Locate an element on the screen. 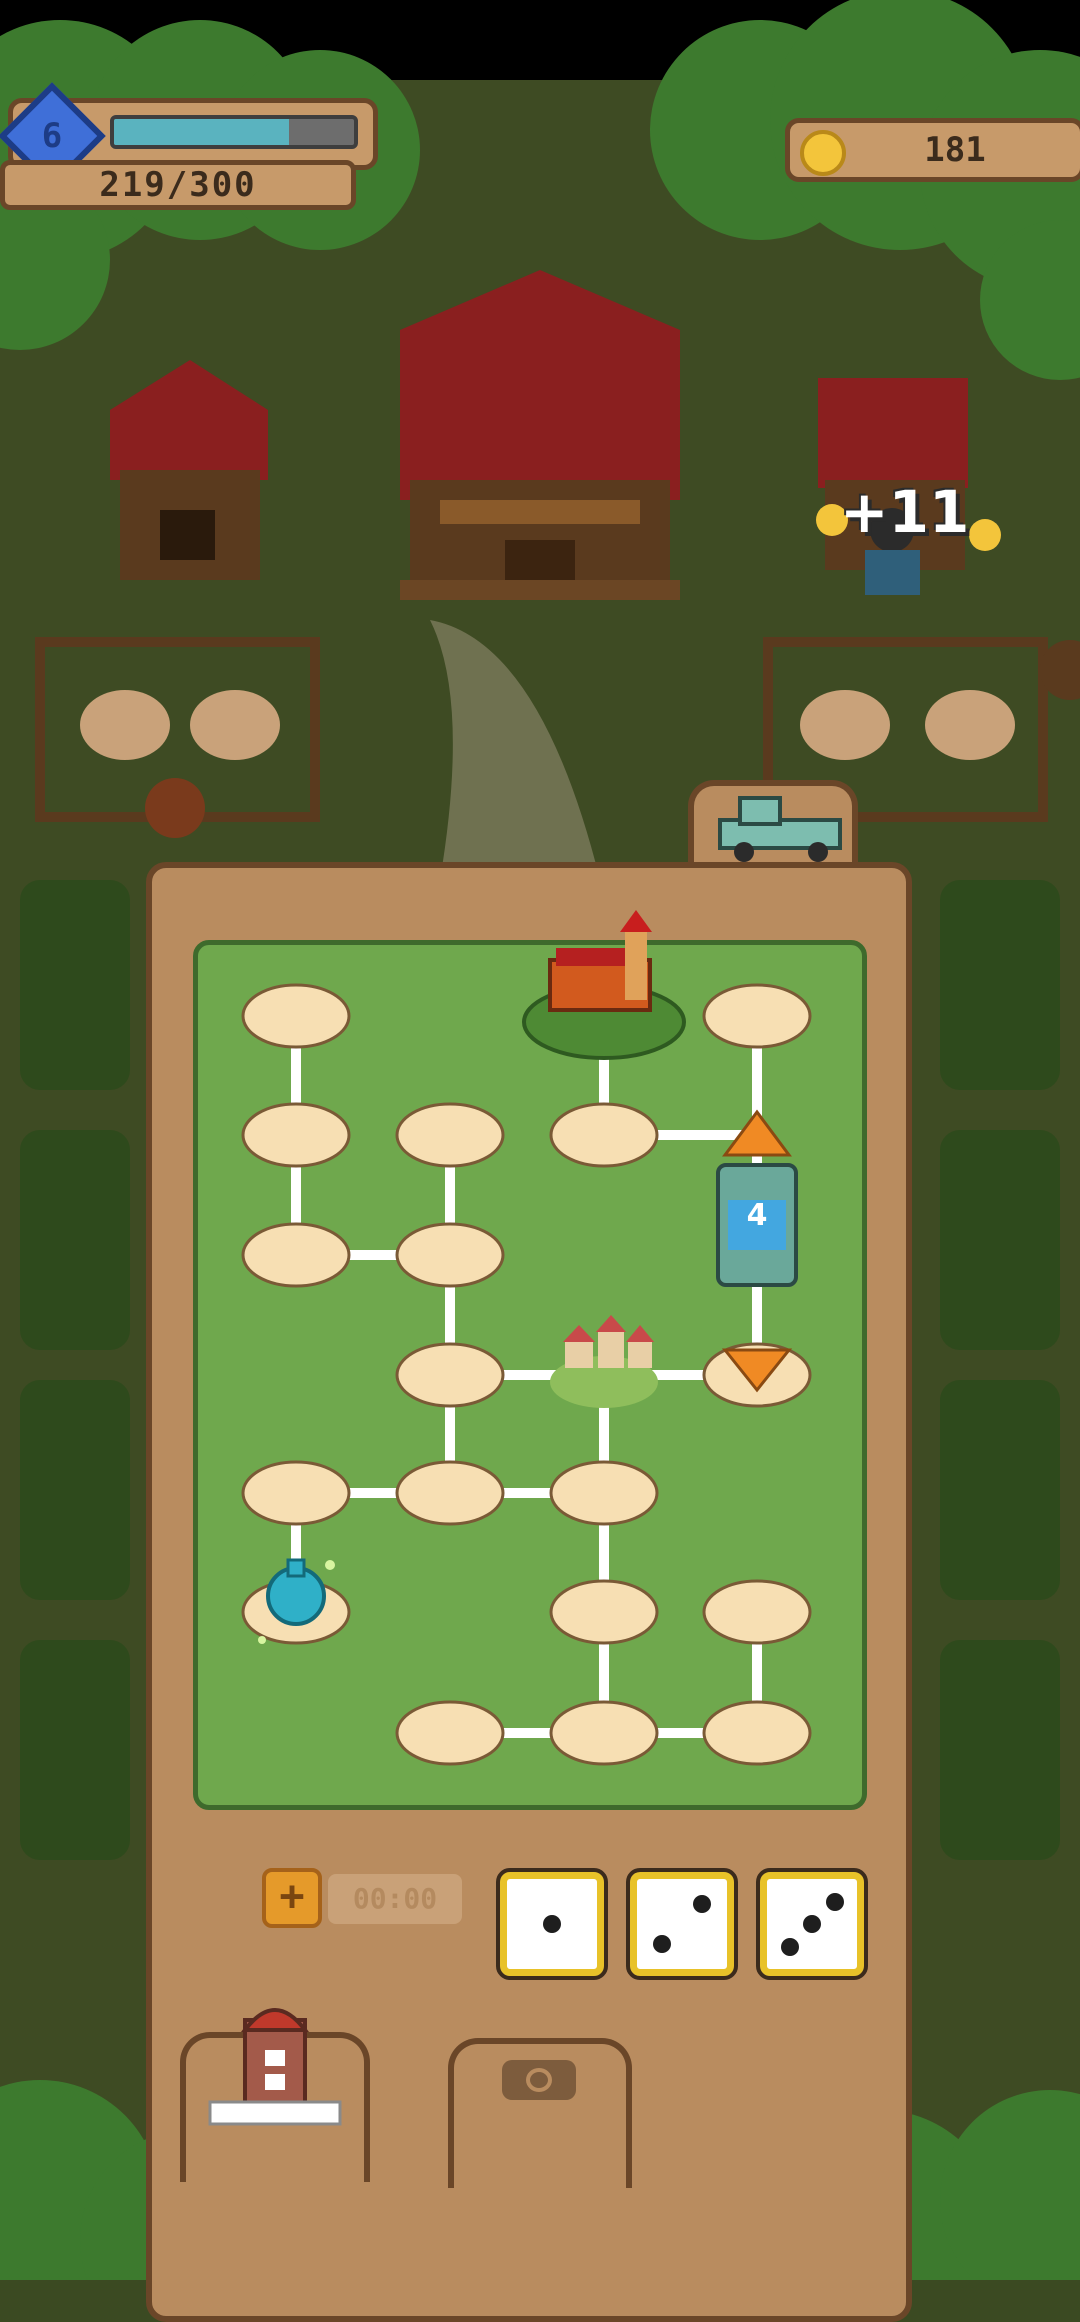 This screenshot has height=2322, width=1080. die-three is located at coordinates (812, 1924).